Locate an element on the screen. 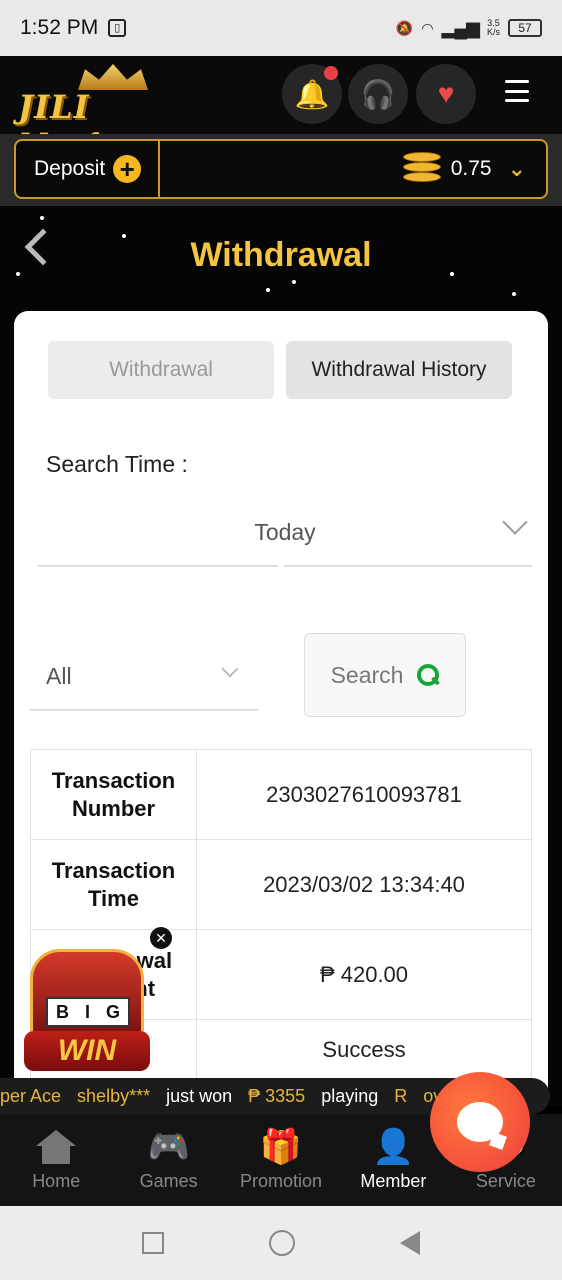  tab-bar: Withdrawal Withdrawal History is located at coordinates (280, 370).